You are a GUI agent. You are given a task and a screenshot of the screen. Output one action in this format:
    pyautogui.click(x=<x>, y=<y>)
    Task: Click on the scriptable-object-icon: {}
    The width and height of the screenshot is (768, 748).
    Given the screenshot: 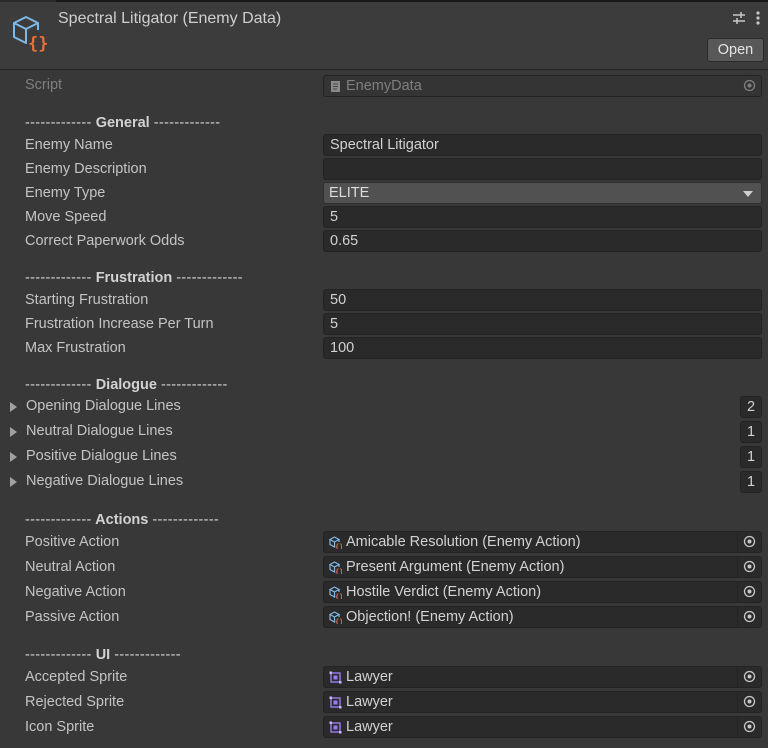 What is the action you would take?
    pyautogui.click(x=30, y=34)
    